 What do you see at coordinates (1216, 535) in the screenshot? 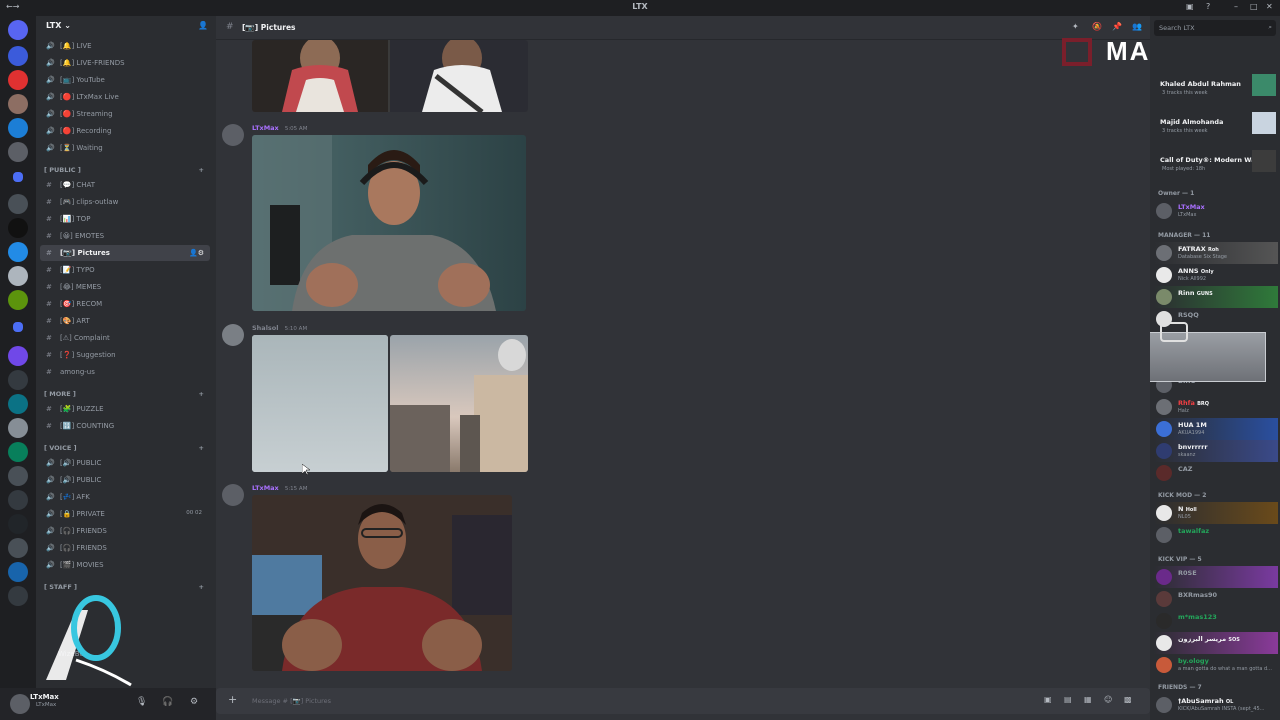
I see `member-item: tawalfaz` at bounding box center [1216, 535].